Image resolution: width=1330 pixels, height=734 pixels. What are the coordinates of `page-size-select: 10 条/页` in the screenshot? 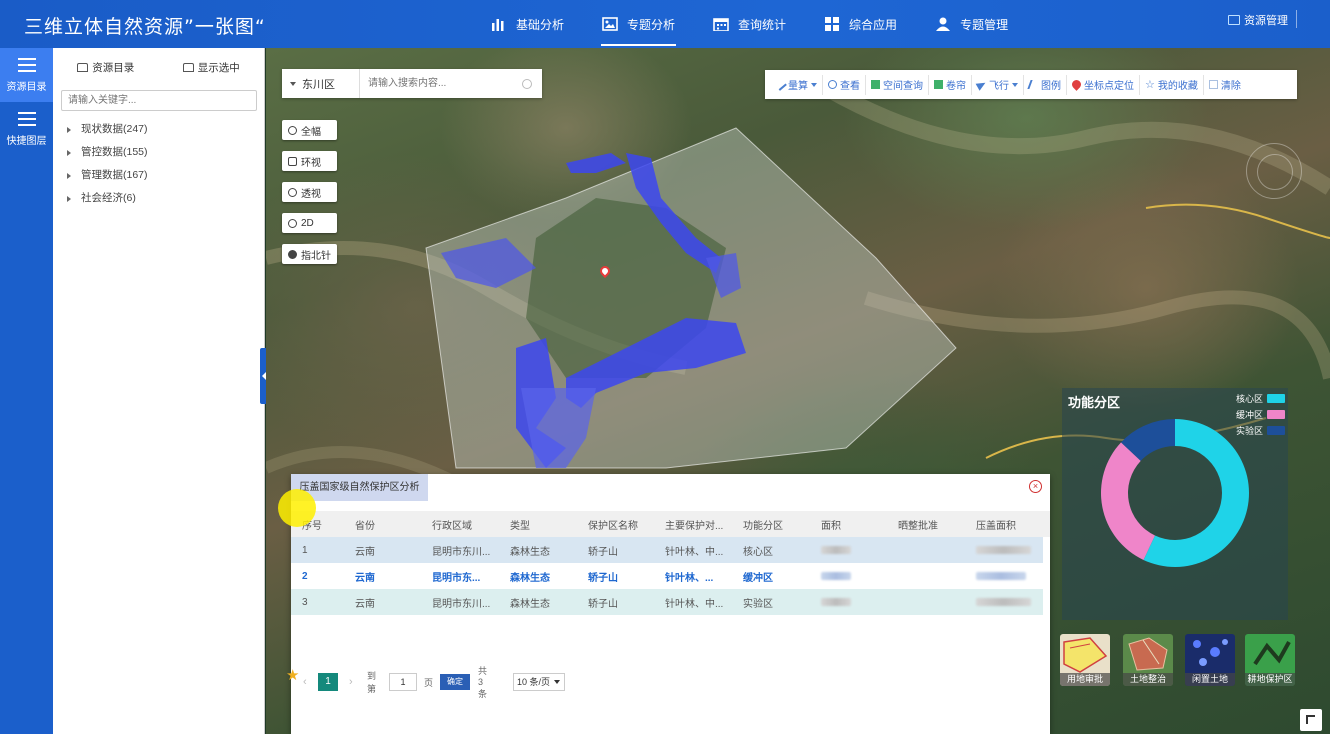 It's located at (539, 682).